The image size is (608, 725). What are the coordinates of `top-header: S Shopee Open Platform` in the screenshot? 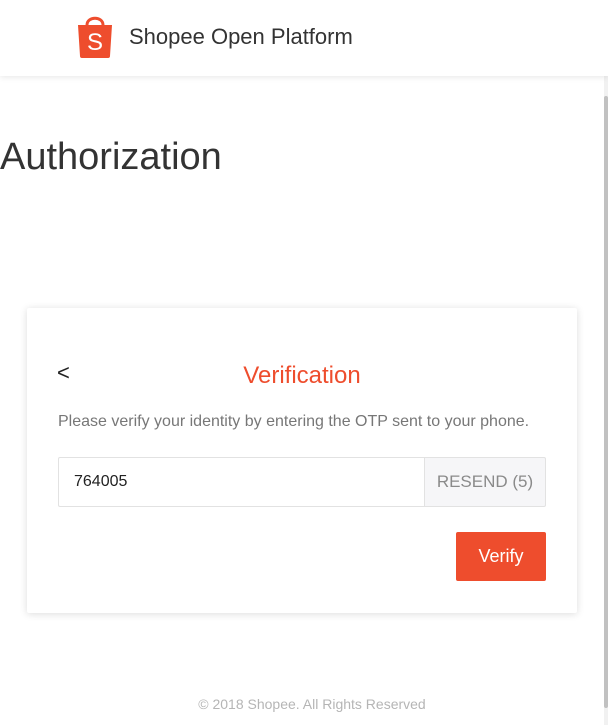 It's located at (304, 38).